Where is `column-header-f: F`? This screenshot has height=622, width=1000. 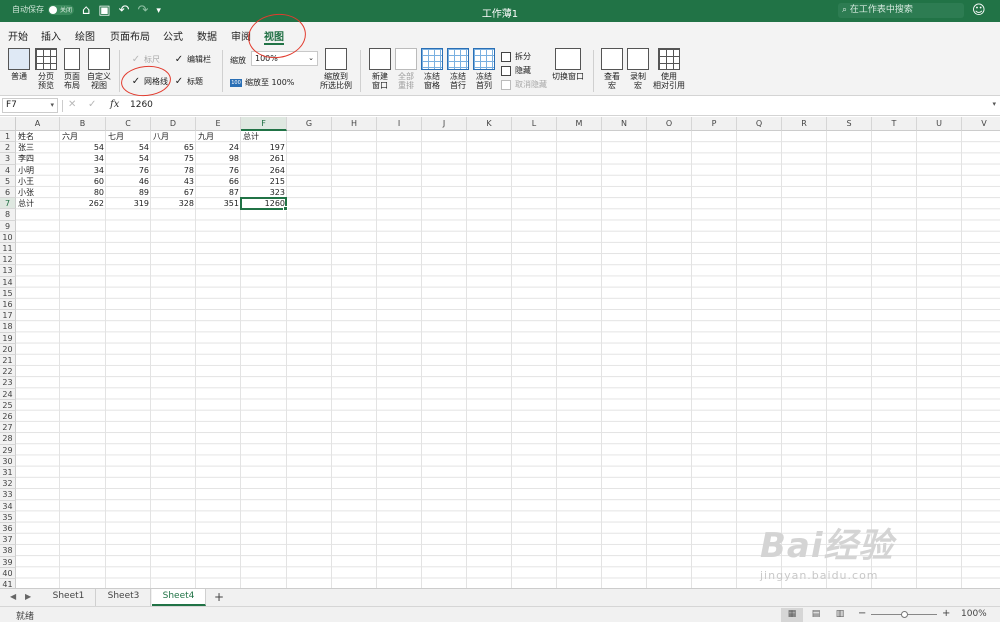 column-header-f: F is located at coordinates (264, 124).